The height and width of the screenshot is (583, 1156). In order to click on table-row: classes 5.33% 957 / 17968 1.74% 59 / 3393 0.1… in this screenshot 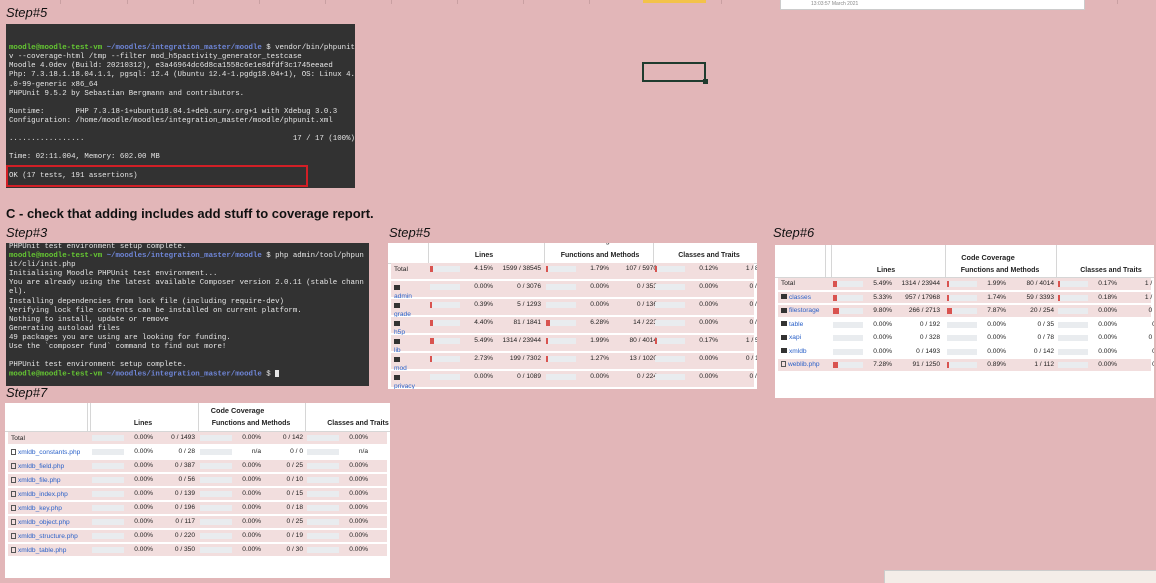, I will do `click(966, 297)`.